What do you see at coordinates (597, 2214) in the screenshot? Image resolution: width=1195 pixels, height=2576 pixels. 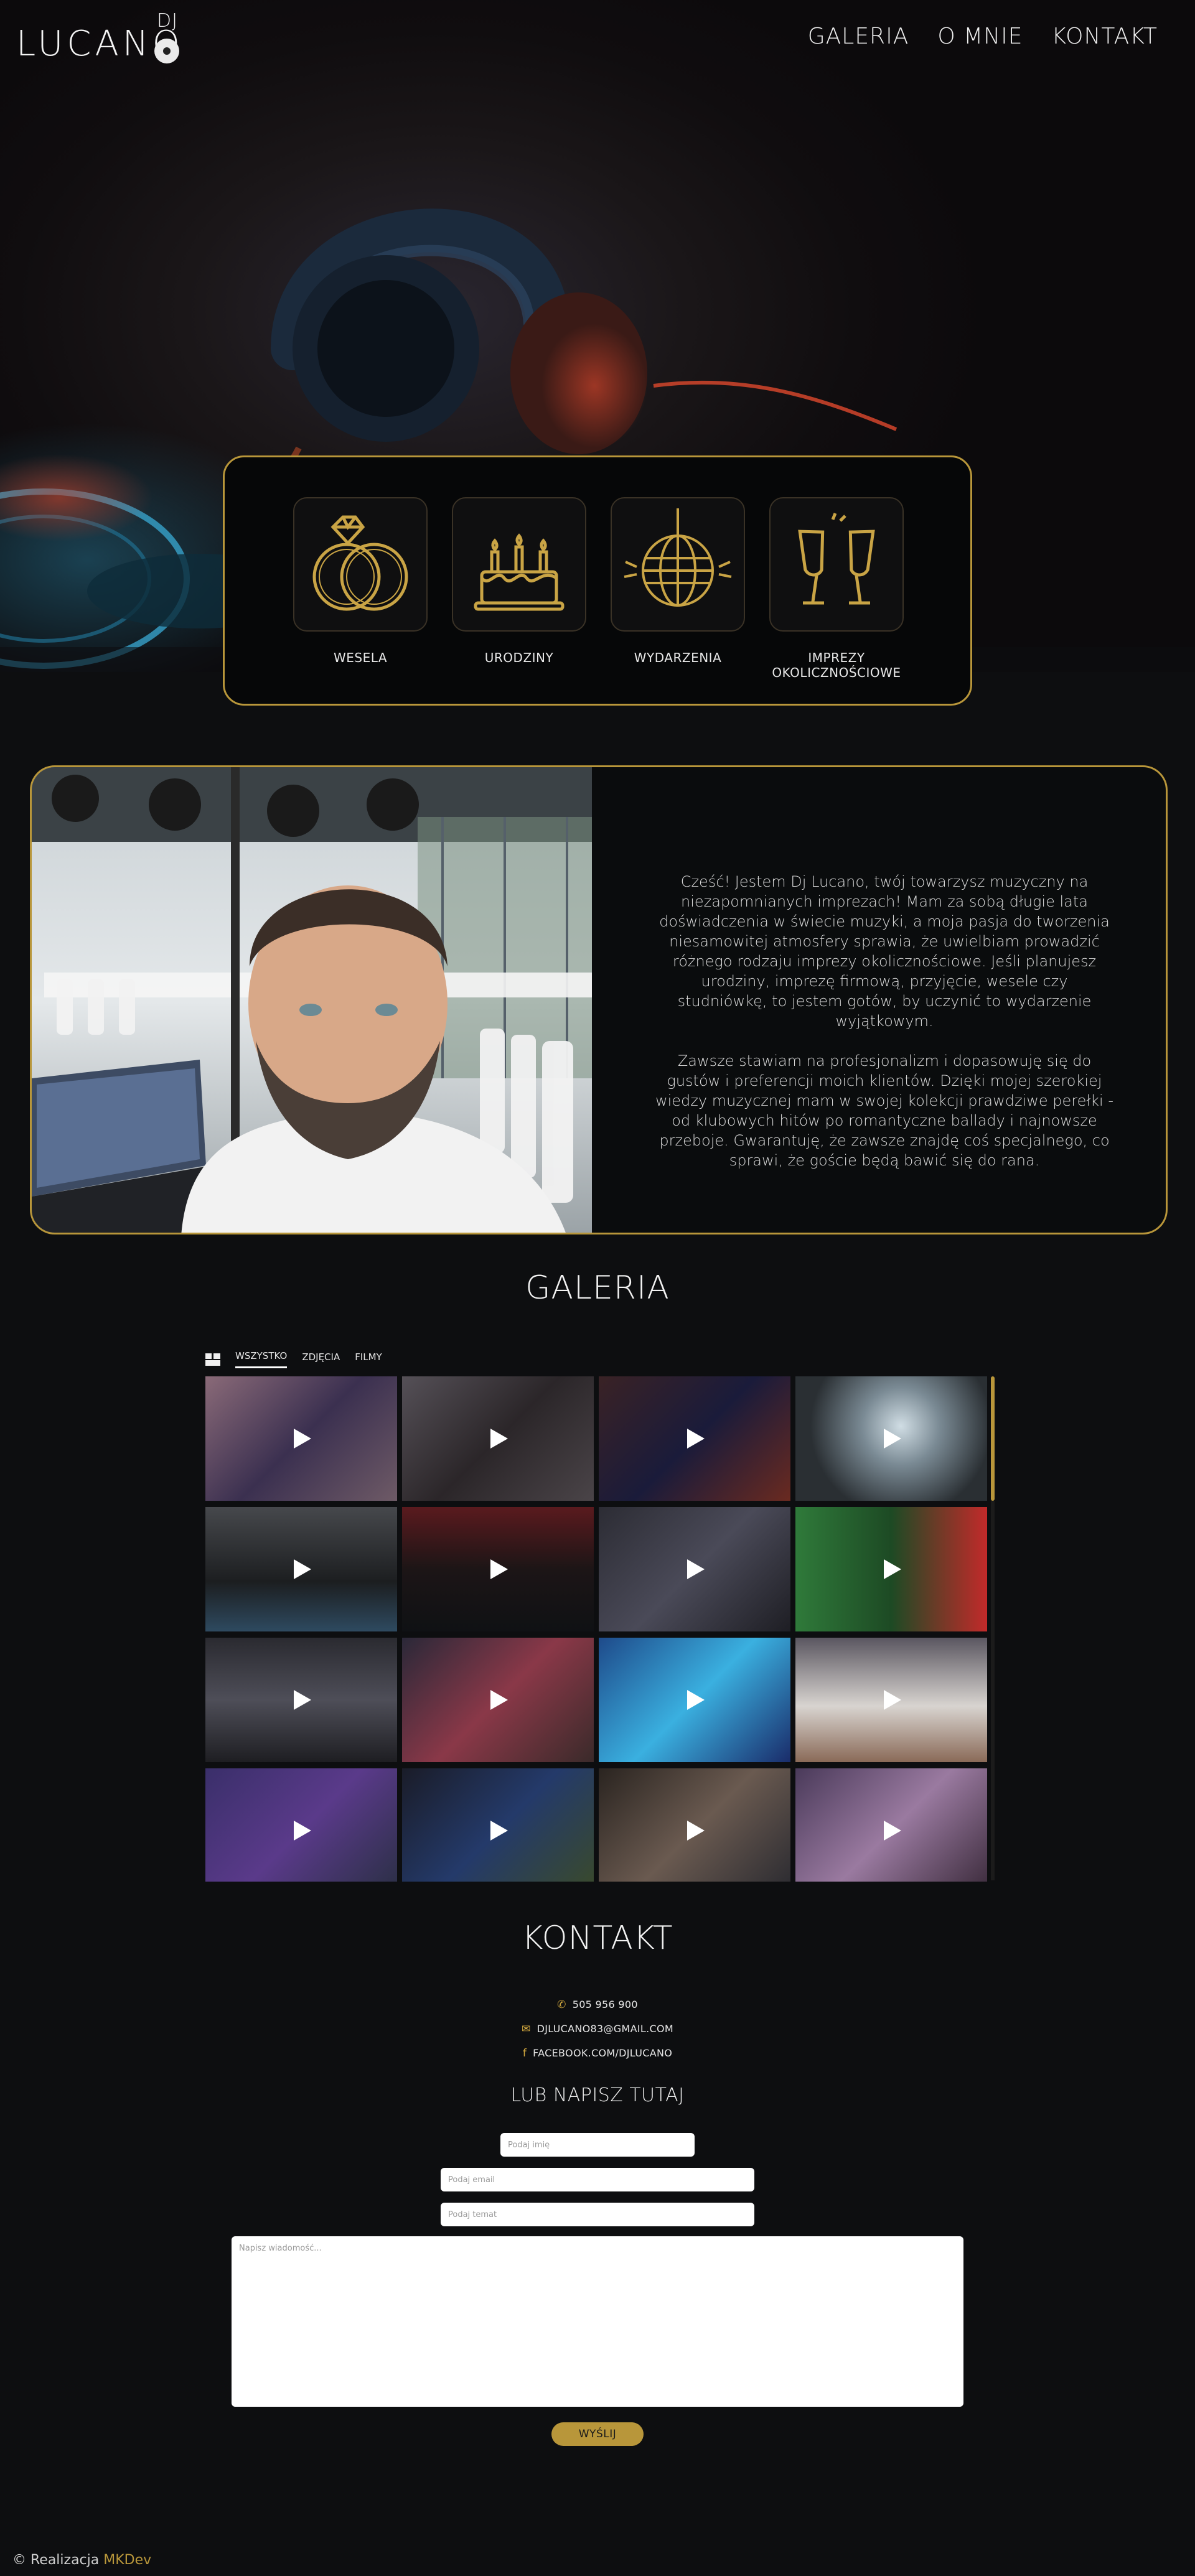 I see `subject-input` at bounding box center [597, 2214].